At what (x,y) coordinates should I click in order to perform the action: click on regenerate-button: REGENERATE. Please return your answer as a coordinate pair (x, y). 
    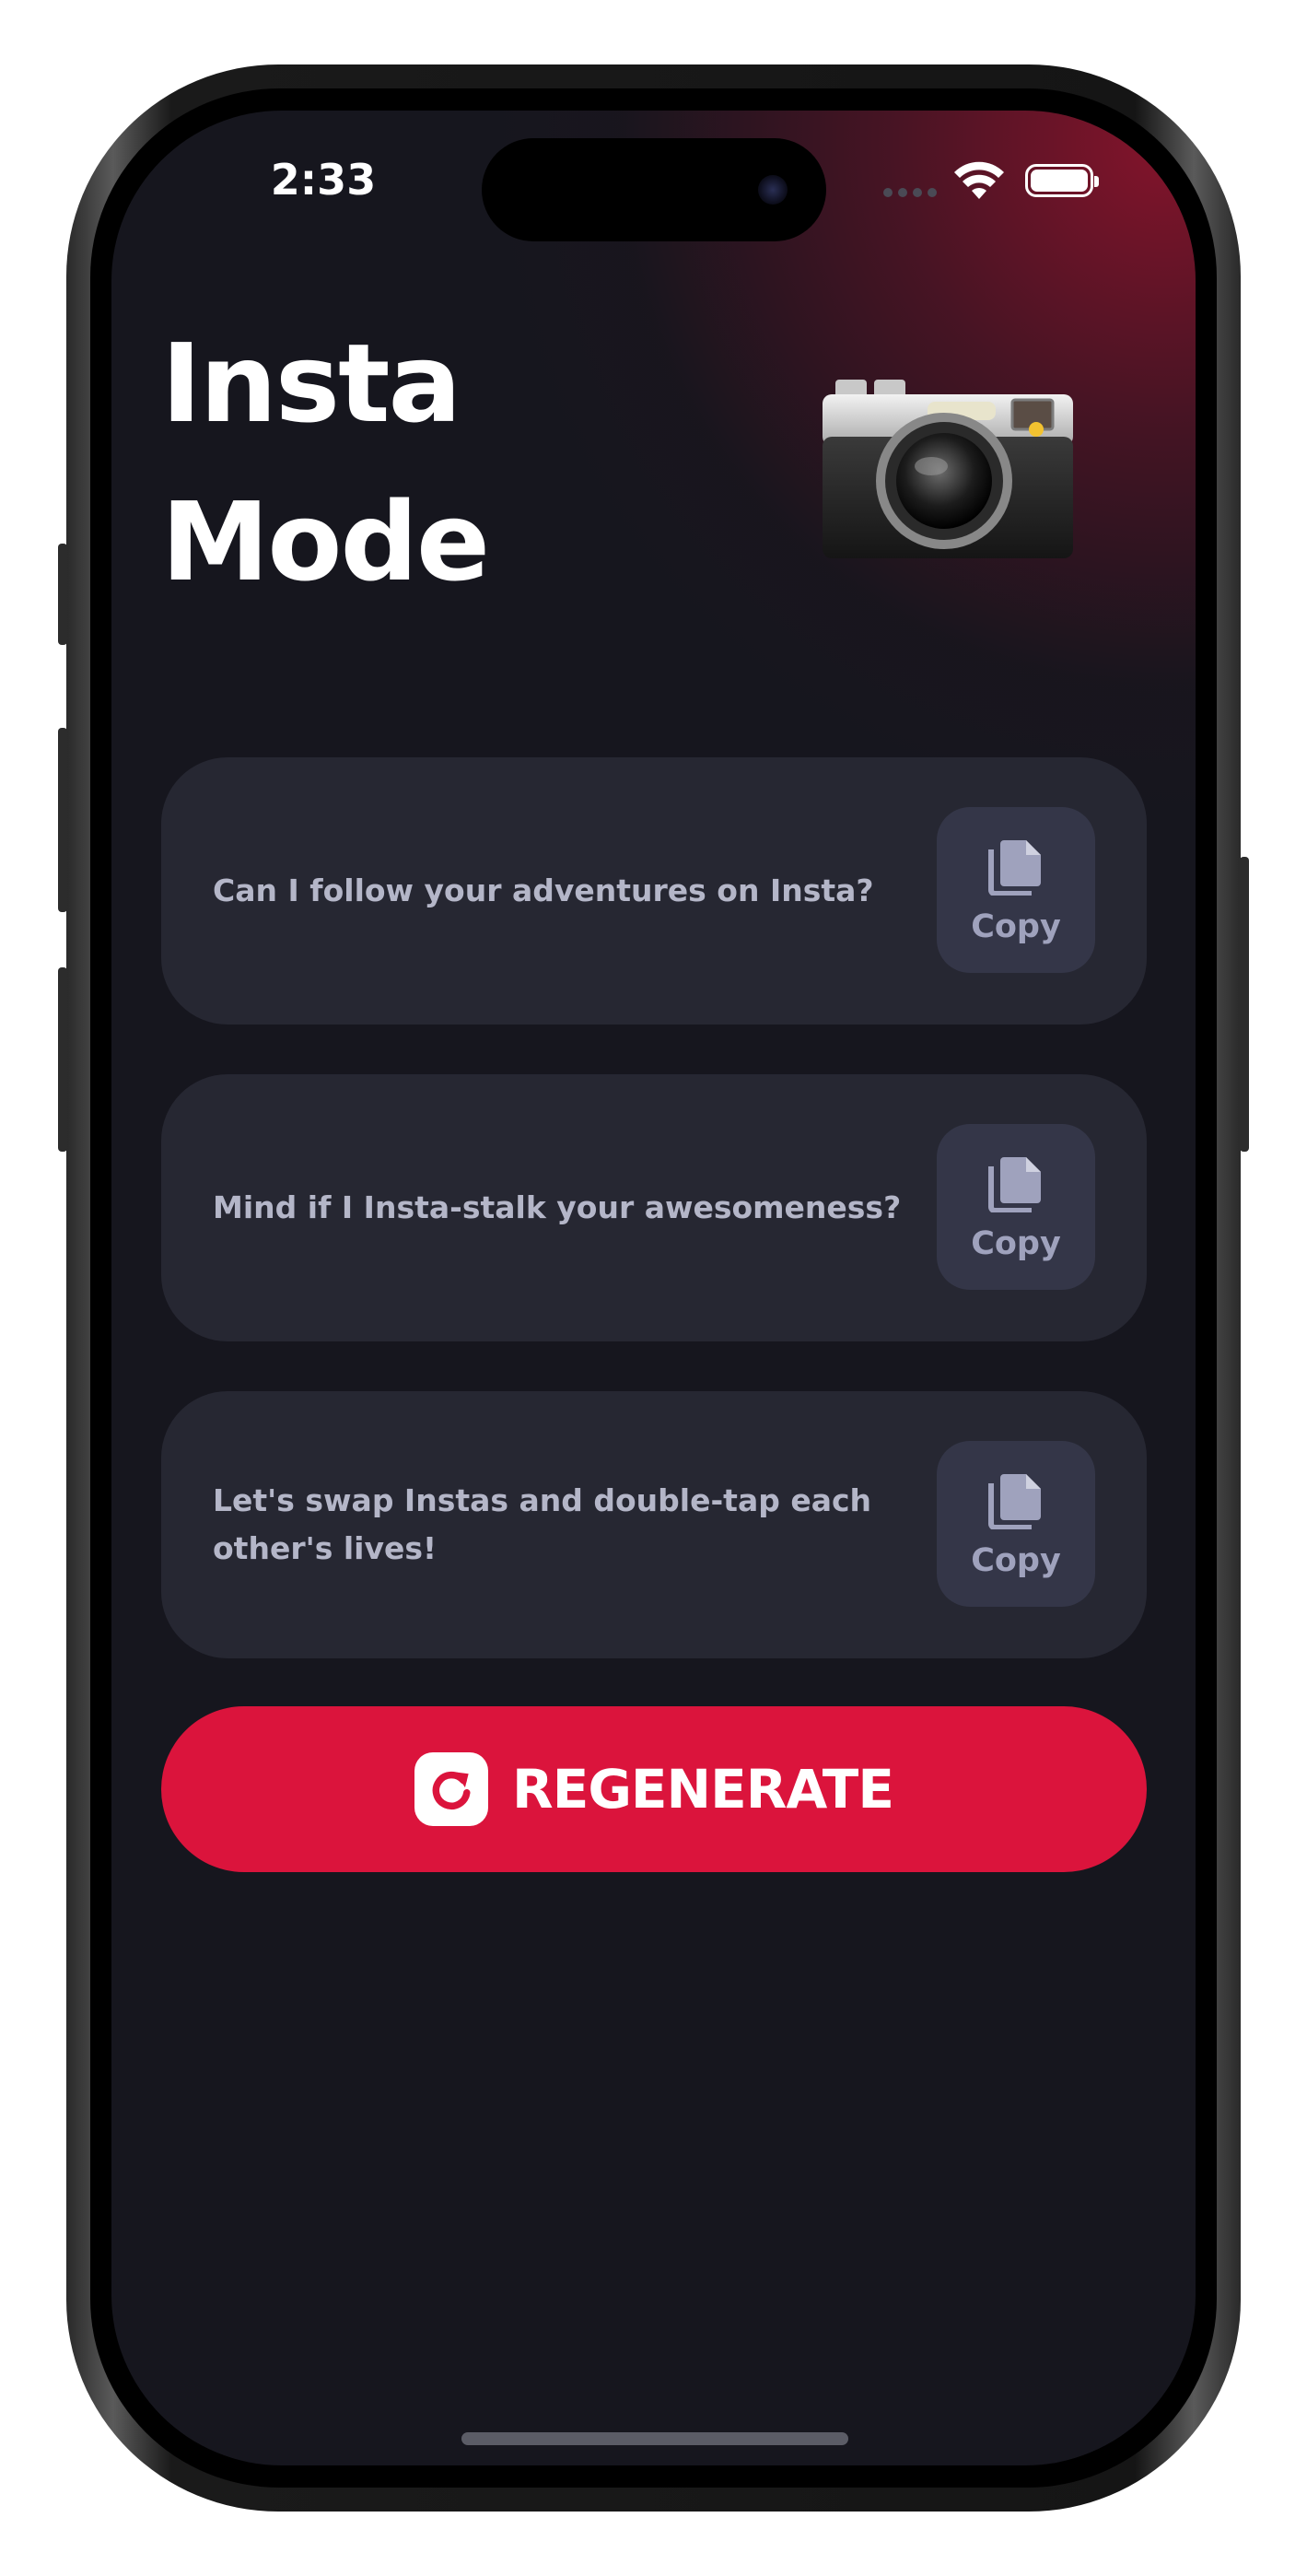
    Looking at the image, I should click on (654, 1789).